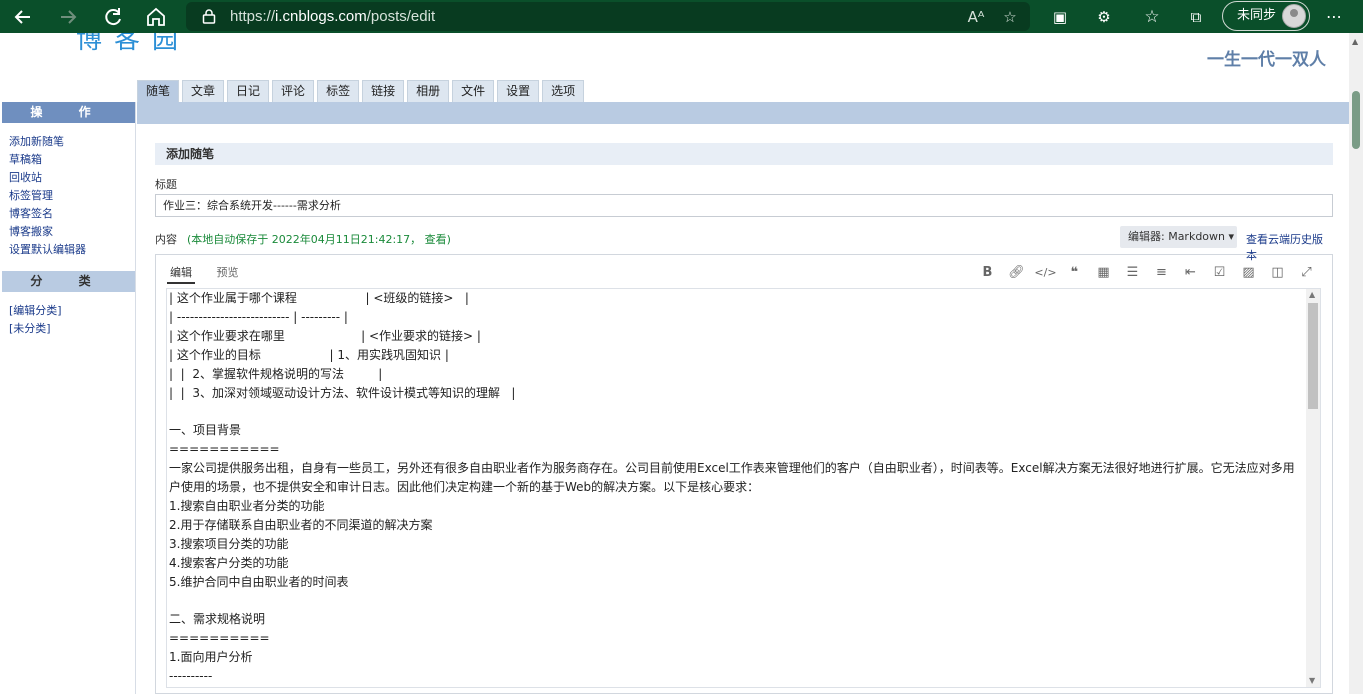 The image size is (1363, 694). What do you see at coordinates (1257, 15) in the screenshot?
I see `sync-label: 未同步` at bounding box center [1257, 15].